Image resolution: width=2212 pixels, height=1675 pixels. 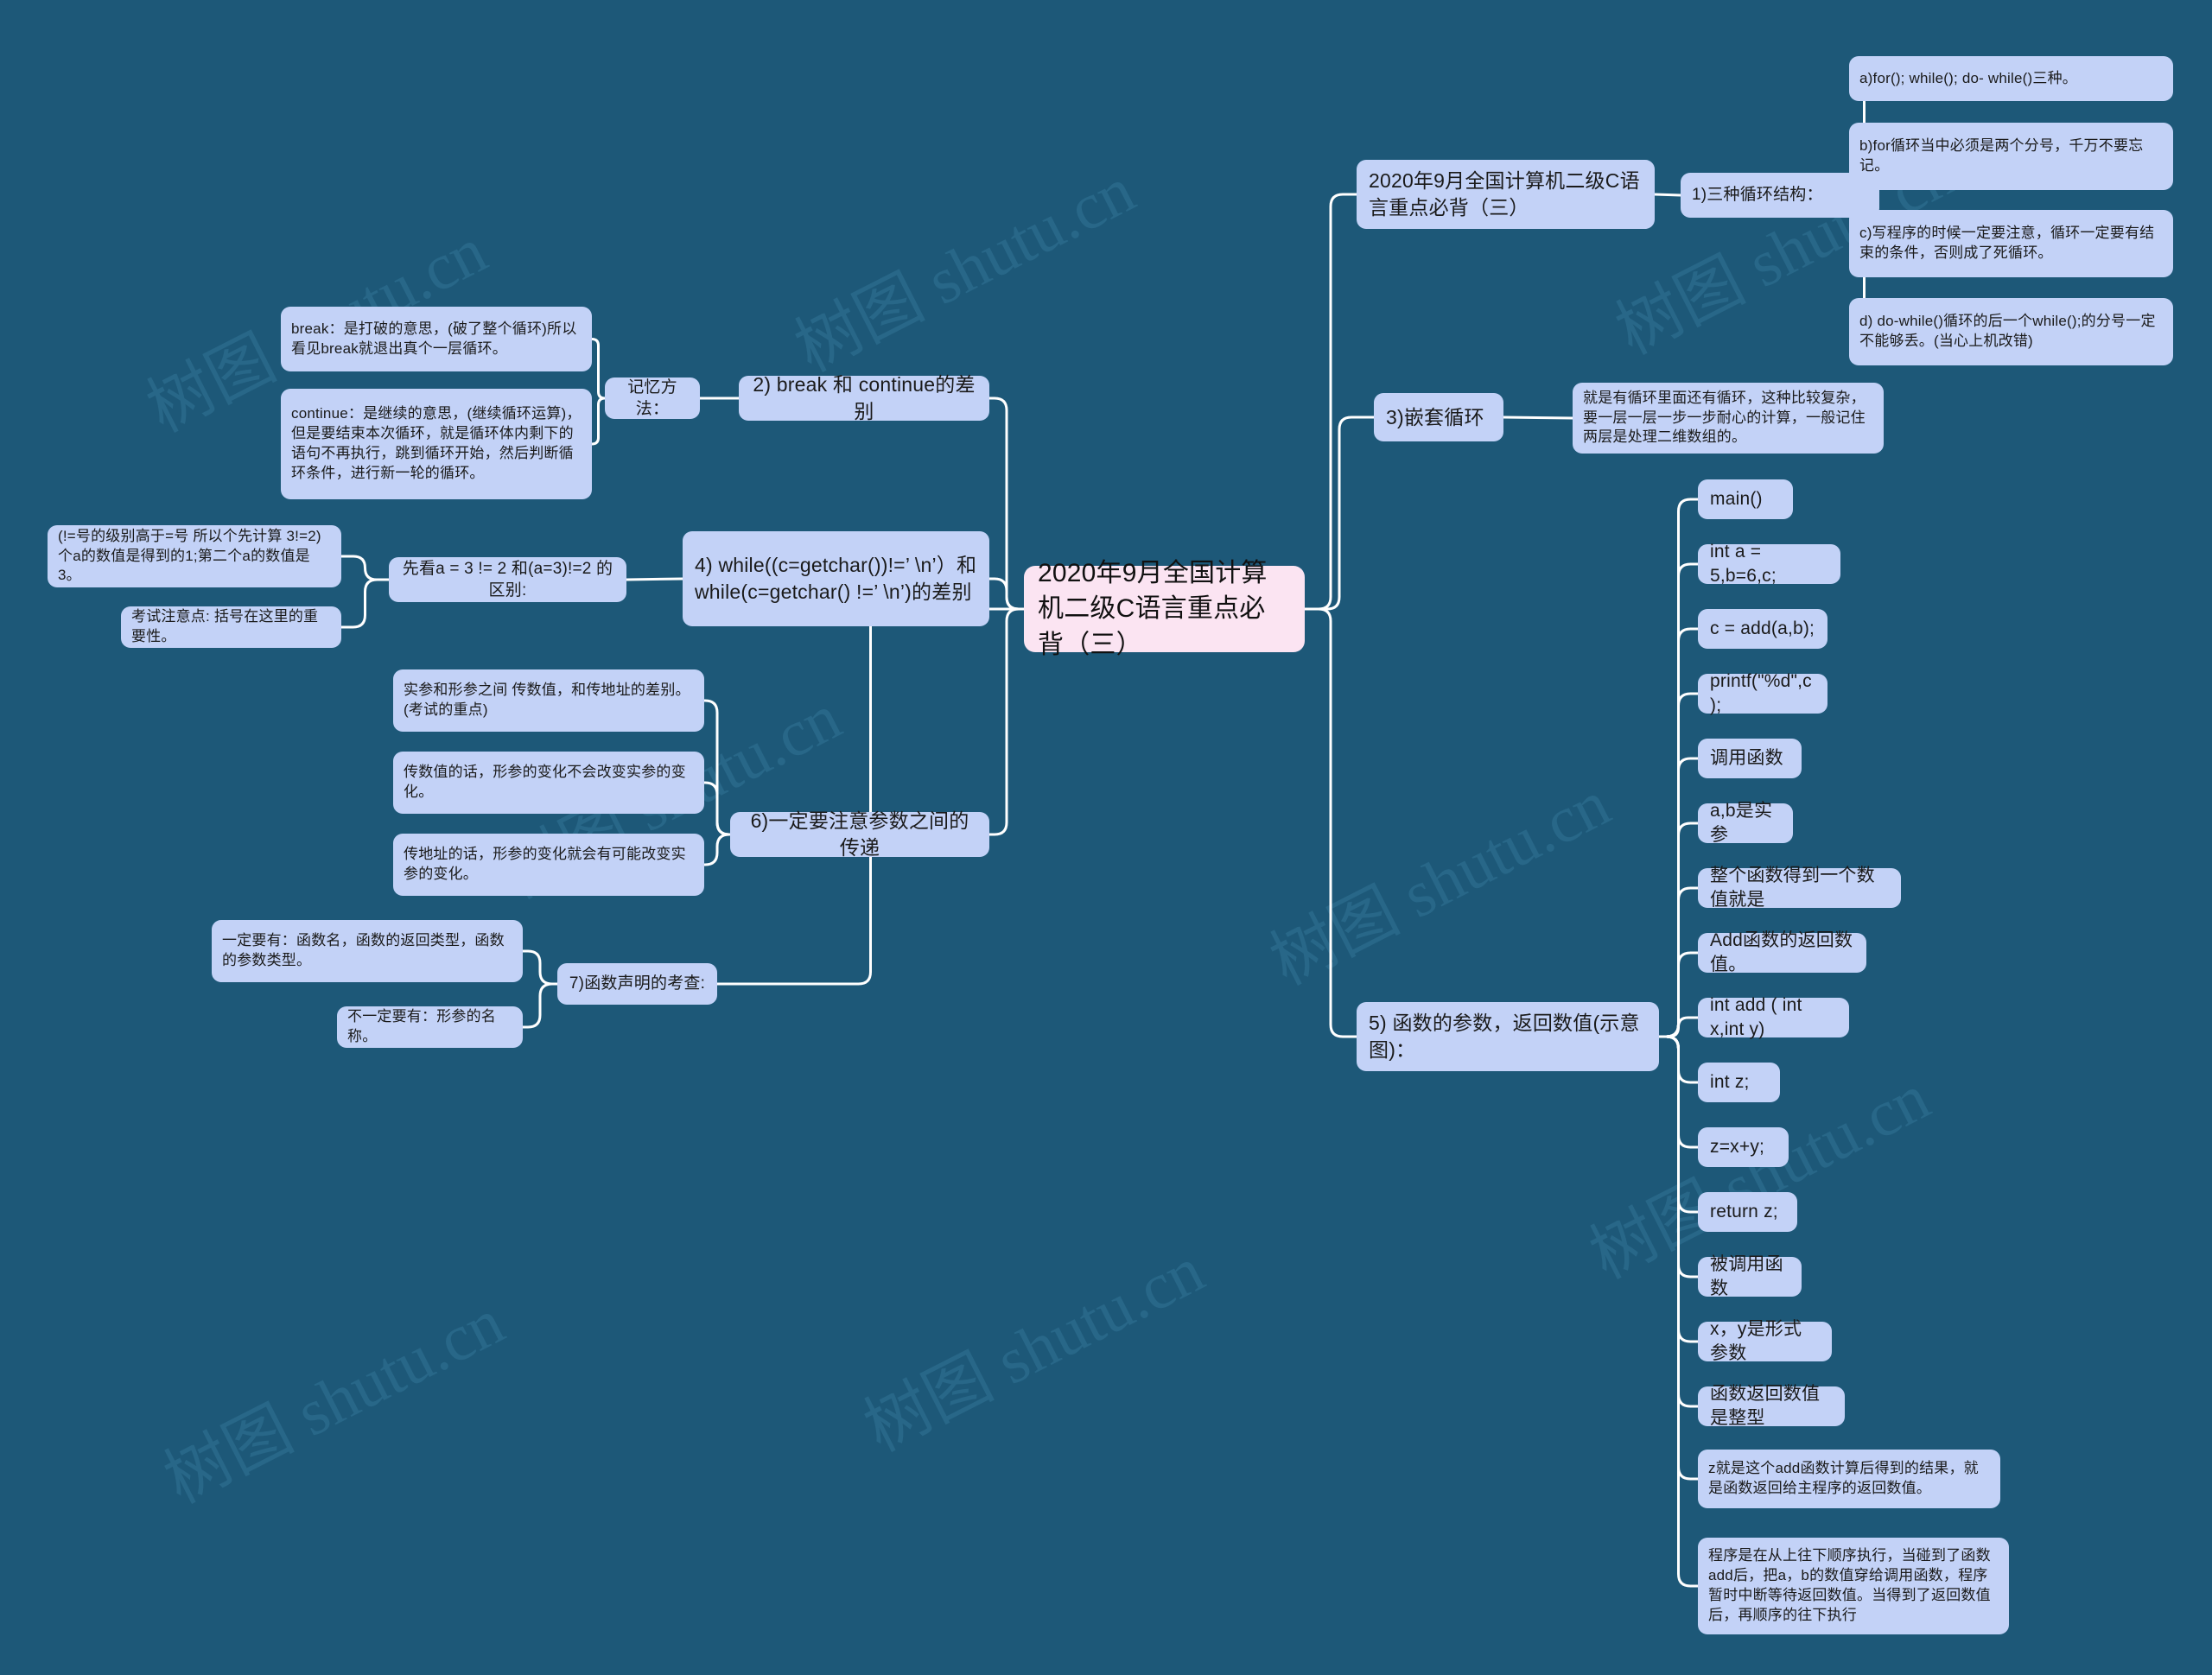 I want to click on func-code-item-14: 函数返回数值是整型, so click(x=1771, y=1406).